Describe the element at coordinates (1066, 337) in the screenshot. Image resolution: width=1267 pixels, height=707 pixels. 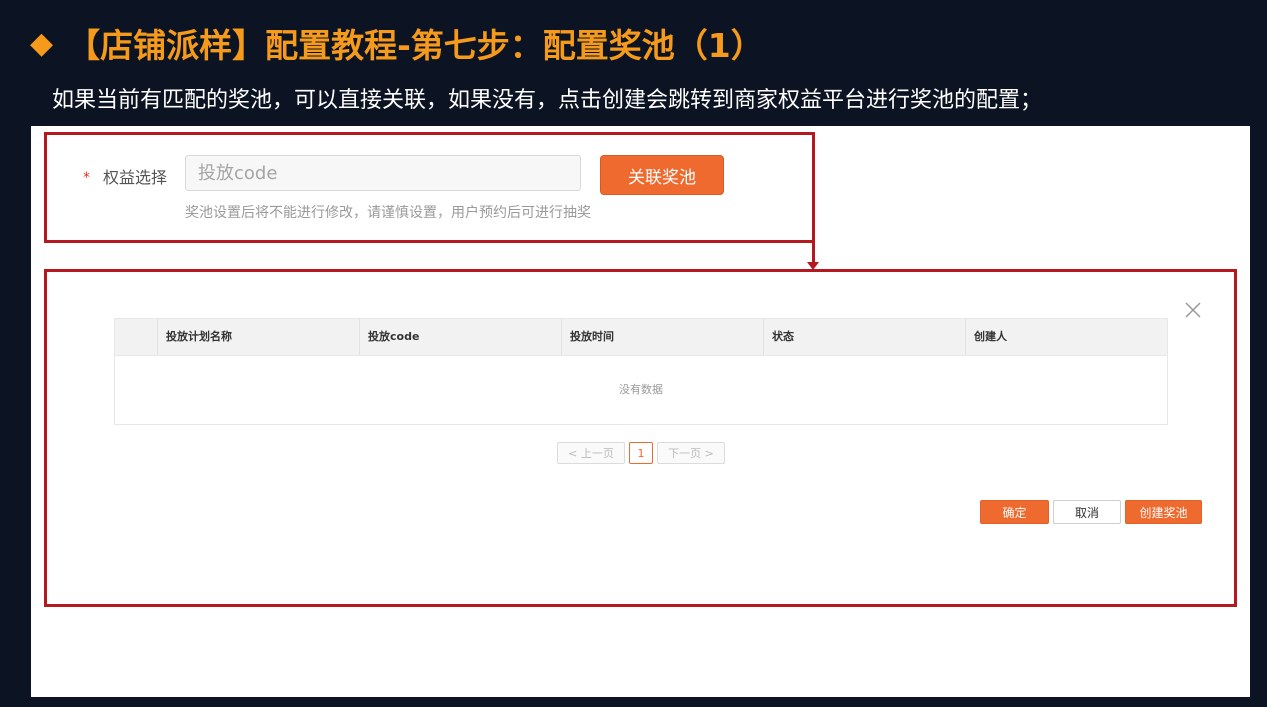
I see `column-header-creator: 创建人` at that location.